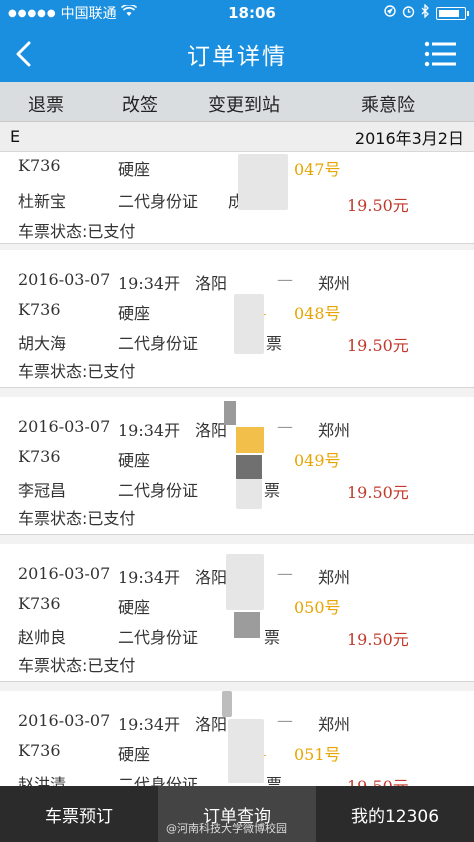 This screenshot has width=474, height=842. What do you see at coordinates (42, 490) in the screenshot?
I see `passenger-name: 李冠昌` at bounding box center [42, 490].